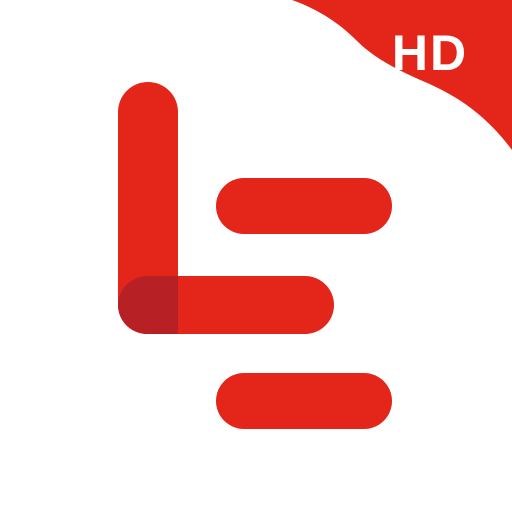 Image resolution: width=512 pixels, height=512 pixels. Describe the element at coordinates (304, 206) in the screenshot. I see `logo-upper-bar` at that location.